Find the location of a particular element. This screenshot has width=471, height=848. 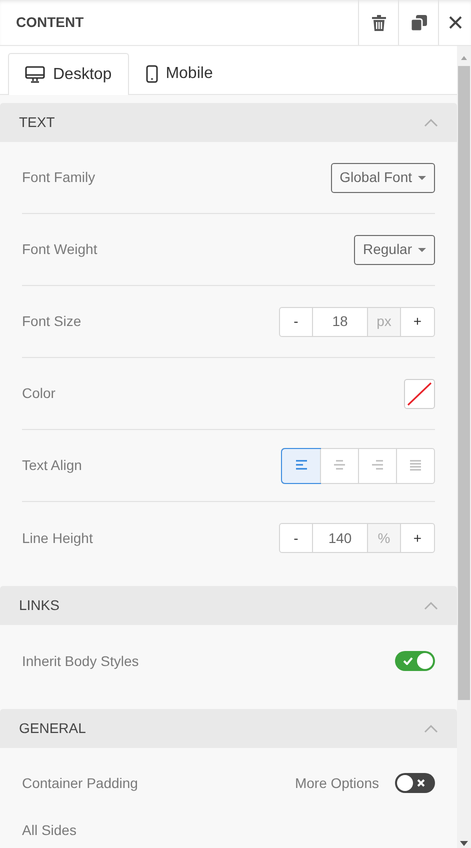

field-label: Color is located at coordinates (39, 393).